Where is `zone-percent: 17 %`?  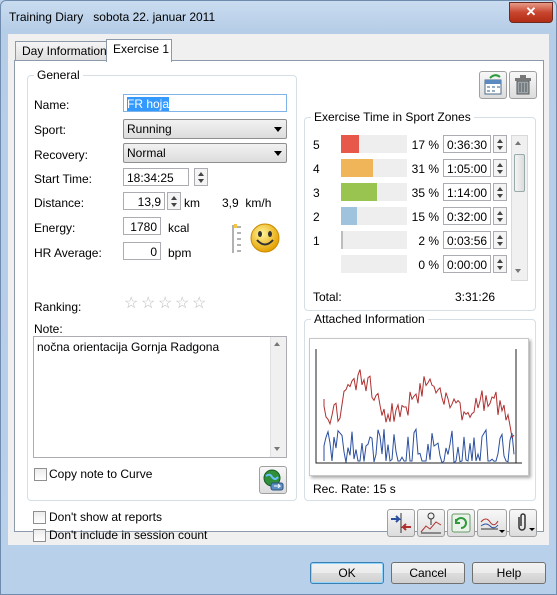 zone-percent: 17 % is located at coordinates (425, 145).